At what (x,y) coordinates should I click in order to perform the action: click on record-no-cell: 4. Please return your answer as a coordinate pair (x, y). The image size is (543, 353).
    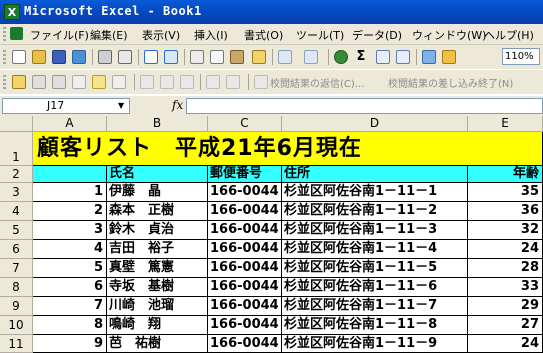
    Looking at the image, I should click on (70, 249).